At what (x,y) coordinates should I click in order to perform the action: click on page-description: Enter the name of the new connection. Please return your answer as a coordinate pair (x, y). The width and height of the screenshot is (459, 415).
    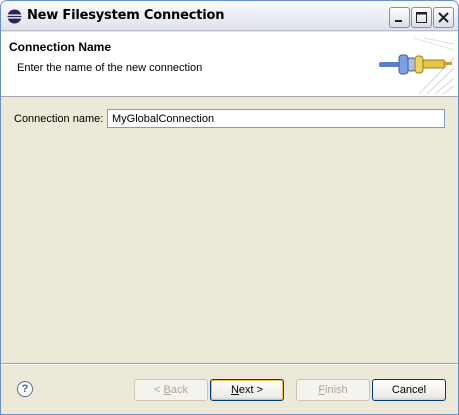
    Looking at the image, I should click on (110, 68).